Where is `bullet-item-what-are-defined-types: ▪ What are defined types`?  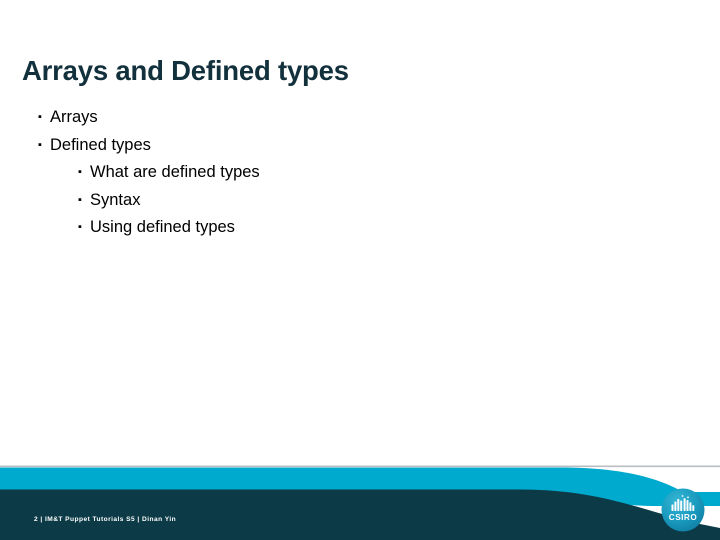
bullet-item-what-are-defined-types: ▪ What are defined types is located at coordinates (330, 173).